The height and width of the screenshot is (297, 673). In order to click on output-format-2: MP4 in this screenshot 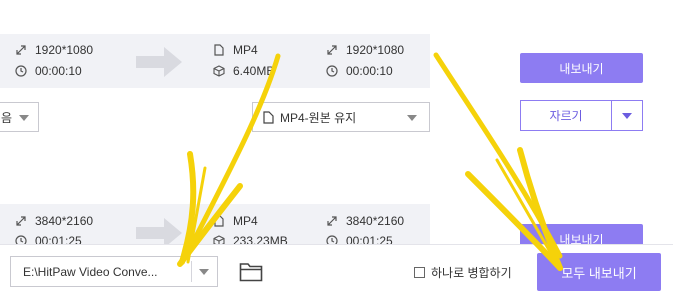, I will do `click(235, 221)`.